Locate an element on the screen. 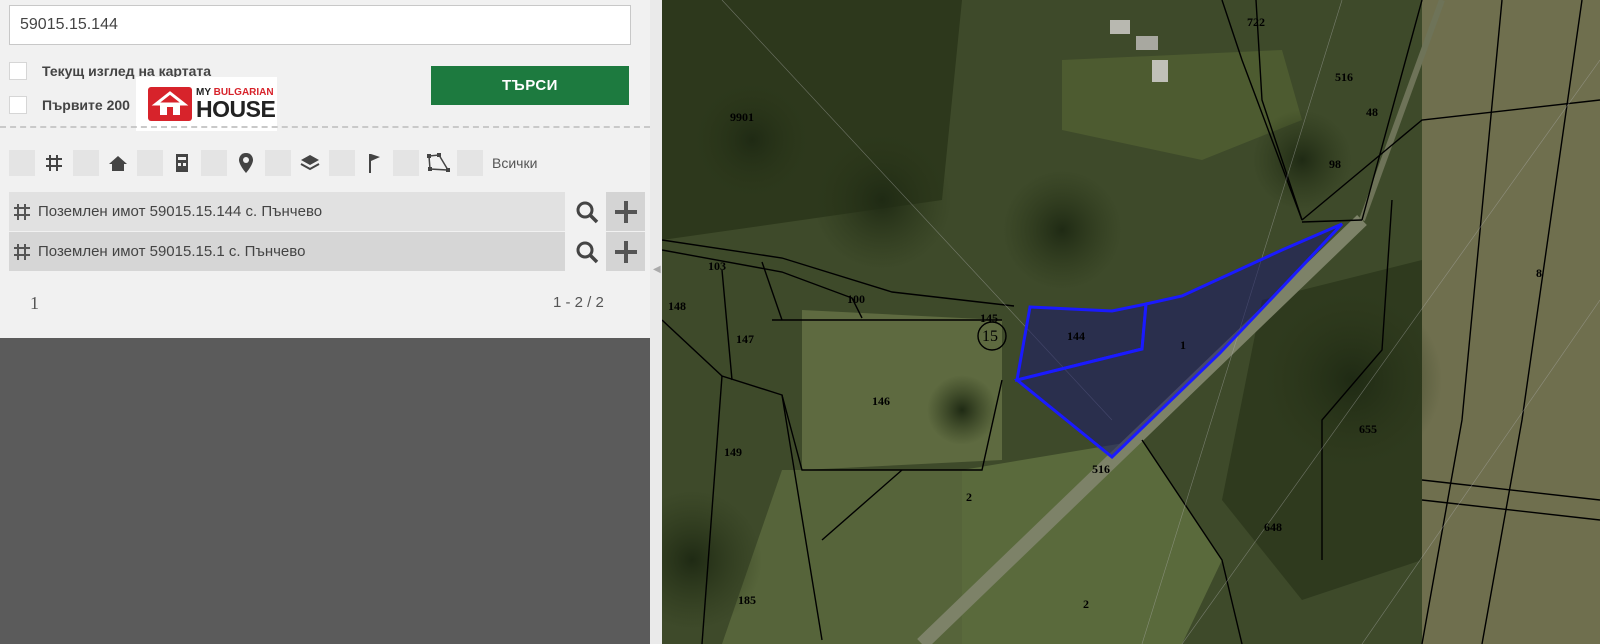 The width and height of the screenshot is (1600, 644). parcel-label: 98 is located at coordinates (1335, 164).